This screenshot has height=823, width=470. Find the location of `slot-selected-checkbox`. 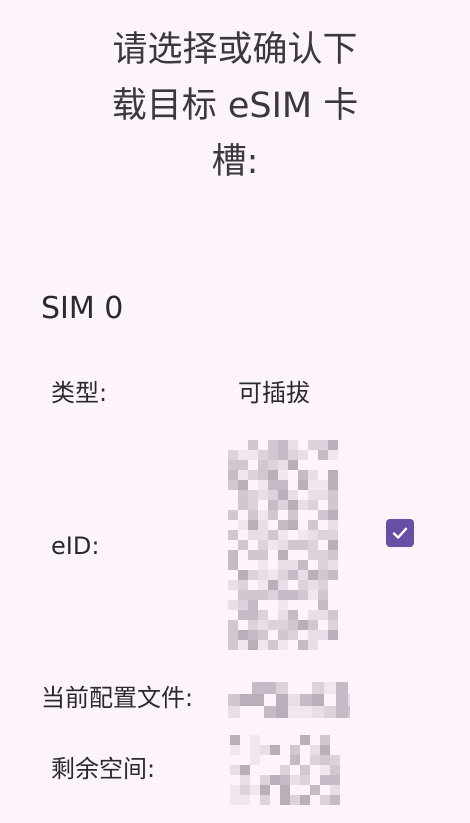

slot-selected-checkbox is located at coordinates (400, 533).